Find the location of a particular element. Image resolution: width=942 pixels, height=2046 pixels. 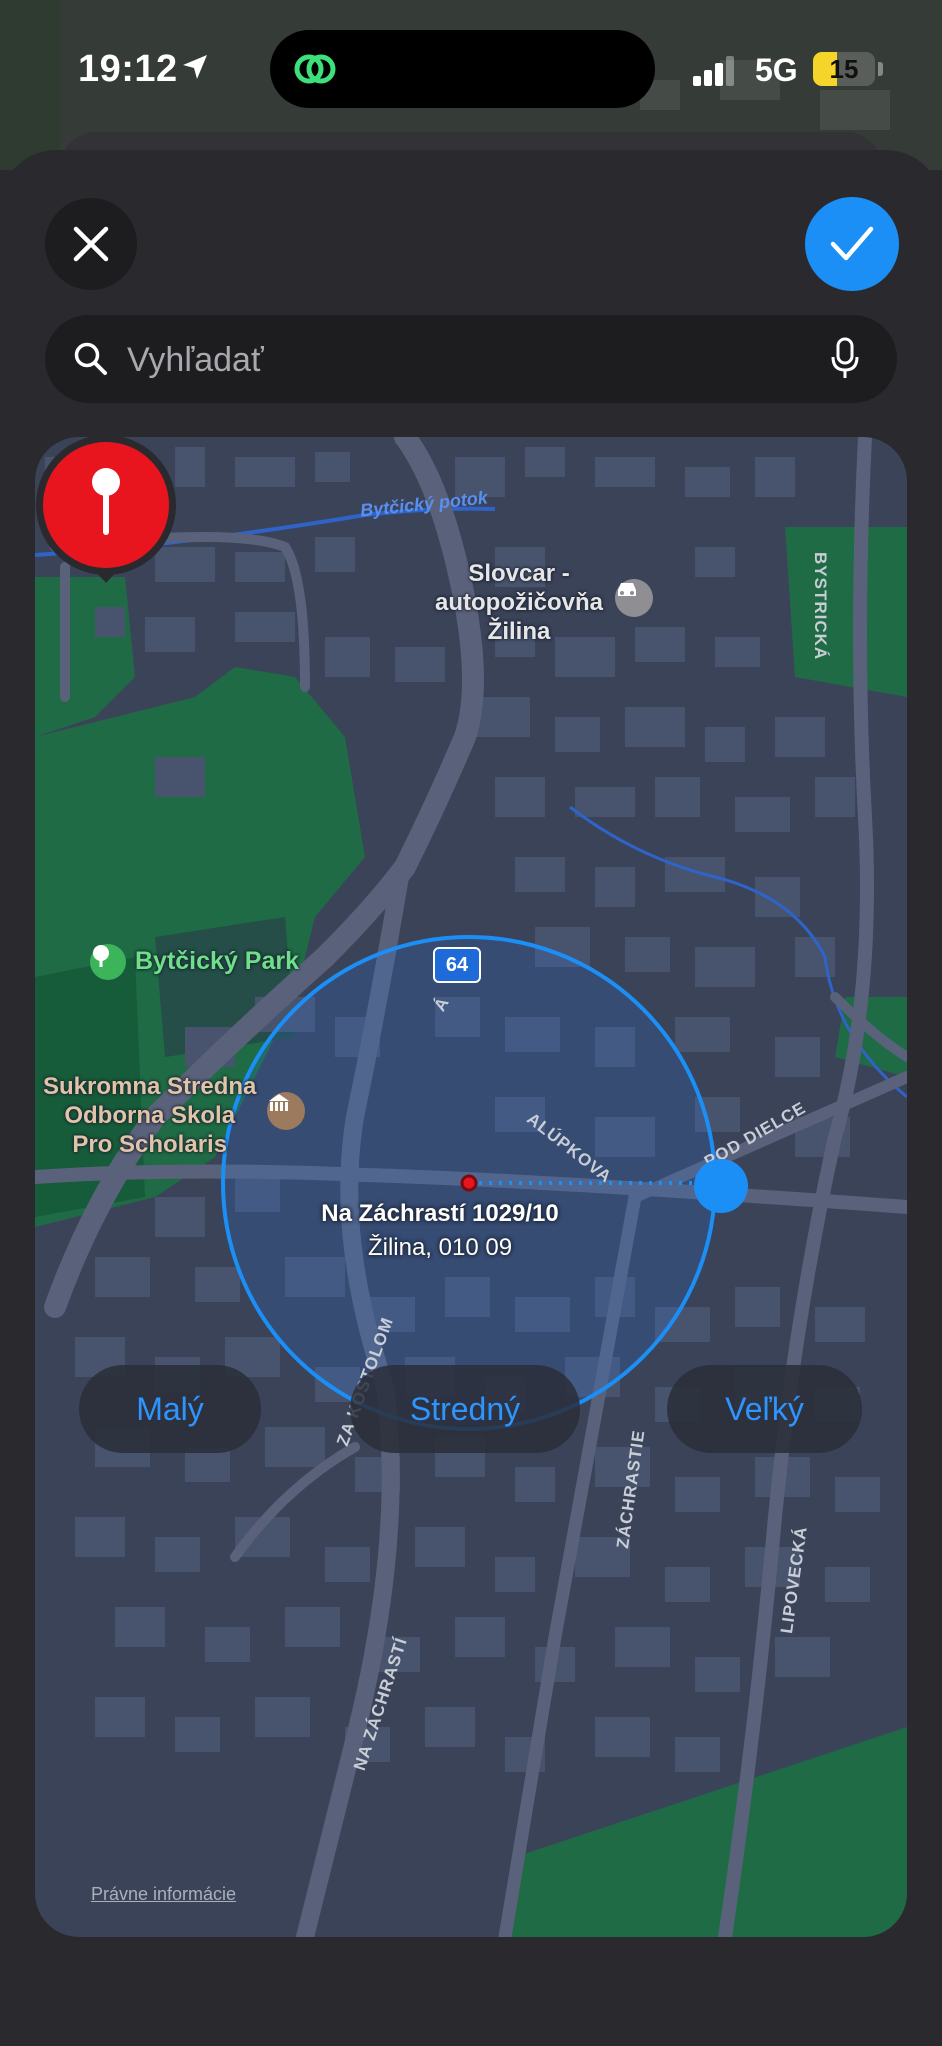

microphone-icon is located at coordinates (845, 359).